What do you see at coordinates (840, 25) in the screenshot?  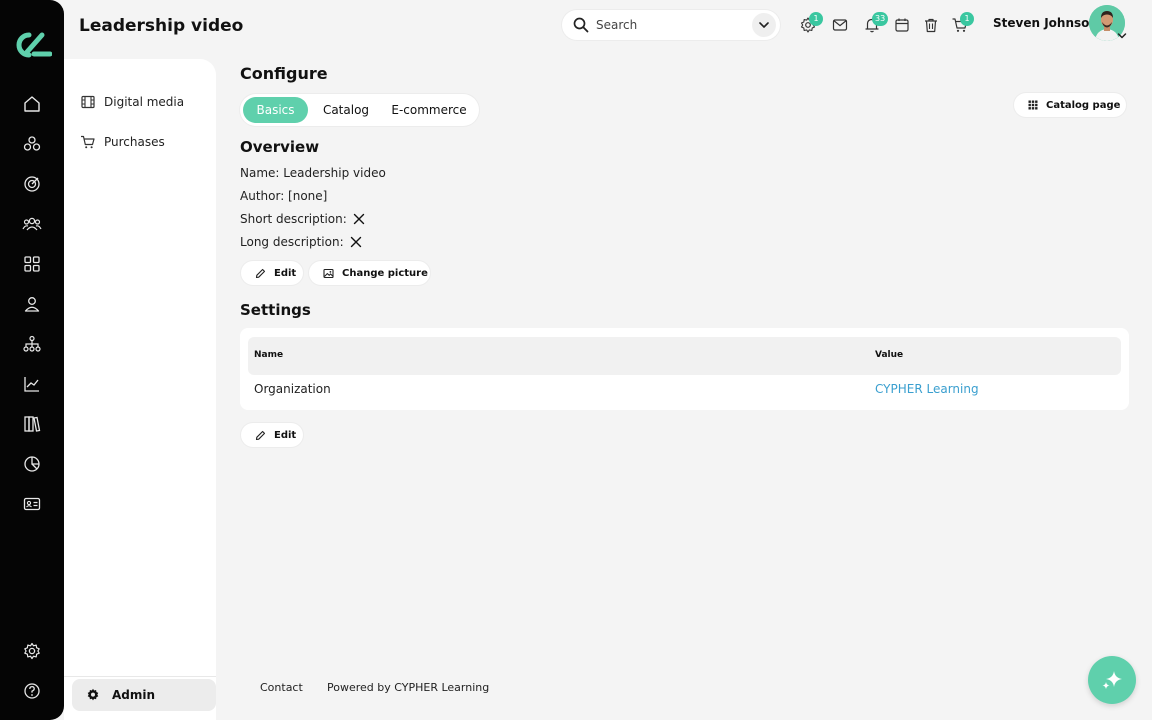 I see `mail-icon` at bounding box center [840, 25].